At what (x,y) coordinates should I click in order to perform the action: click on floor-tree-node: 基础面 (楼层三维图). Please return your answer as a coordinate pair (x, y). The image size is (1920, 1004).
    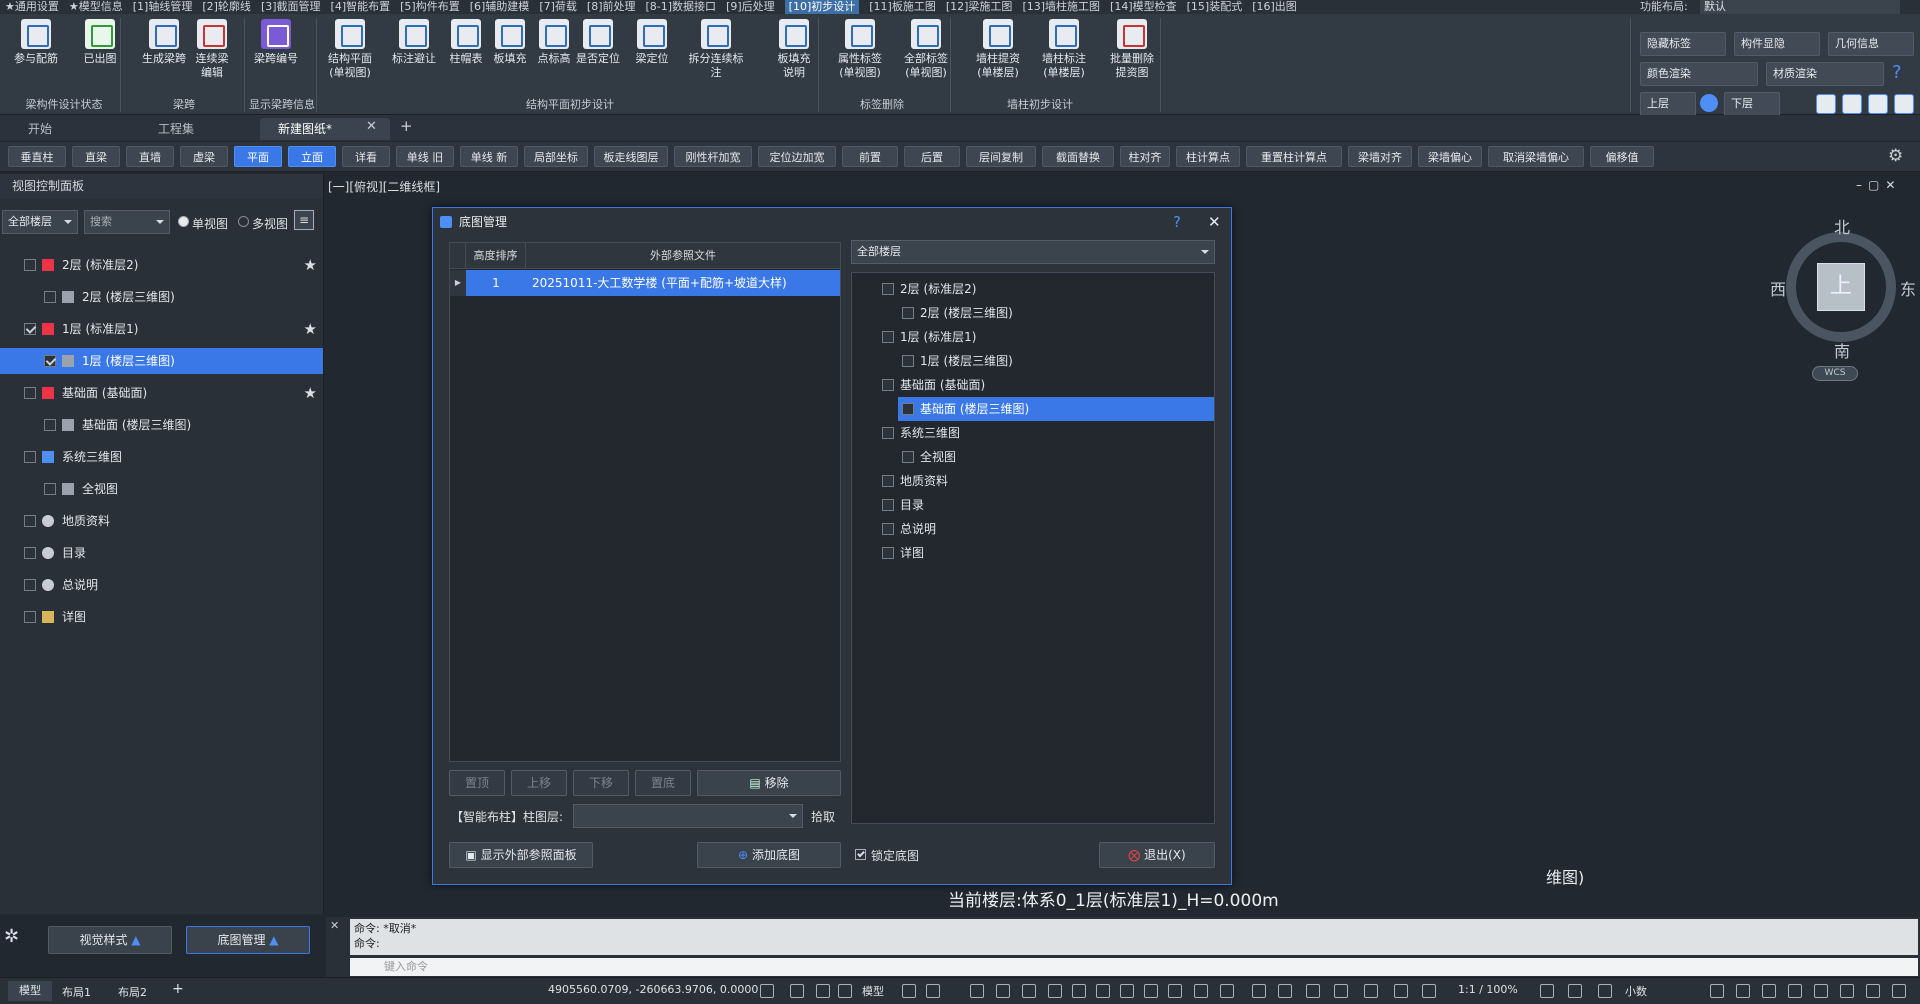
    Looking at the image, I should click on (1056, 409).